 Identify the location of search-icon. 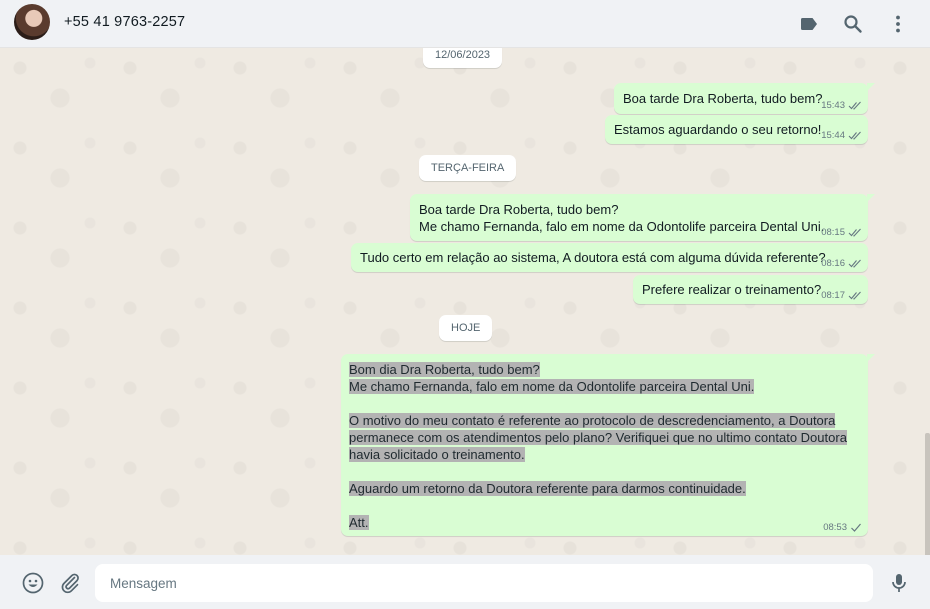
(853, 24).